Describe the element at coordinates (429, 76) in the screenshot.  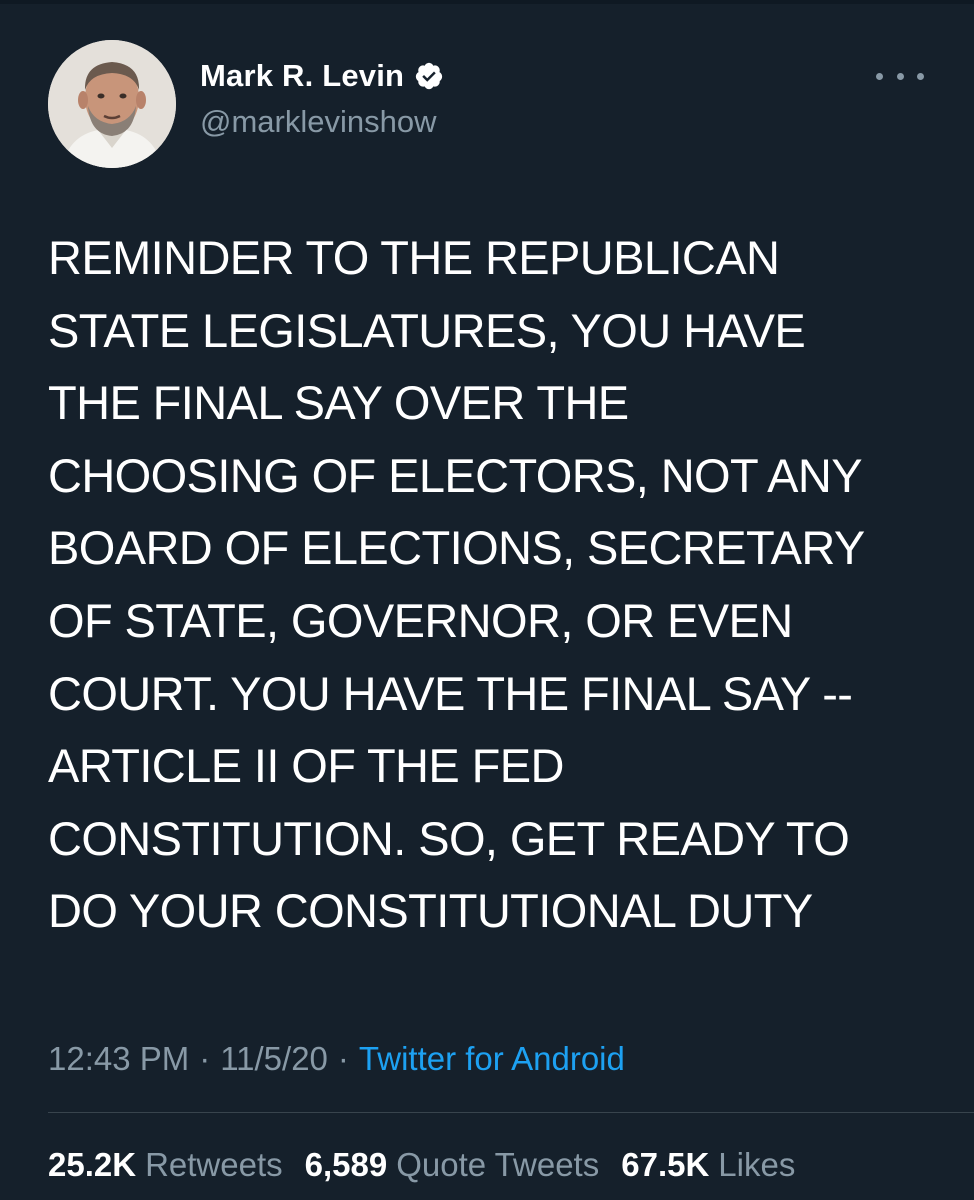
I see `verified-badge-icon` at that location.